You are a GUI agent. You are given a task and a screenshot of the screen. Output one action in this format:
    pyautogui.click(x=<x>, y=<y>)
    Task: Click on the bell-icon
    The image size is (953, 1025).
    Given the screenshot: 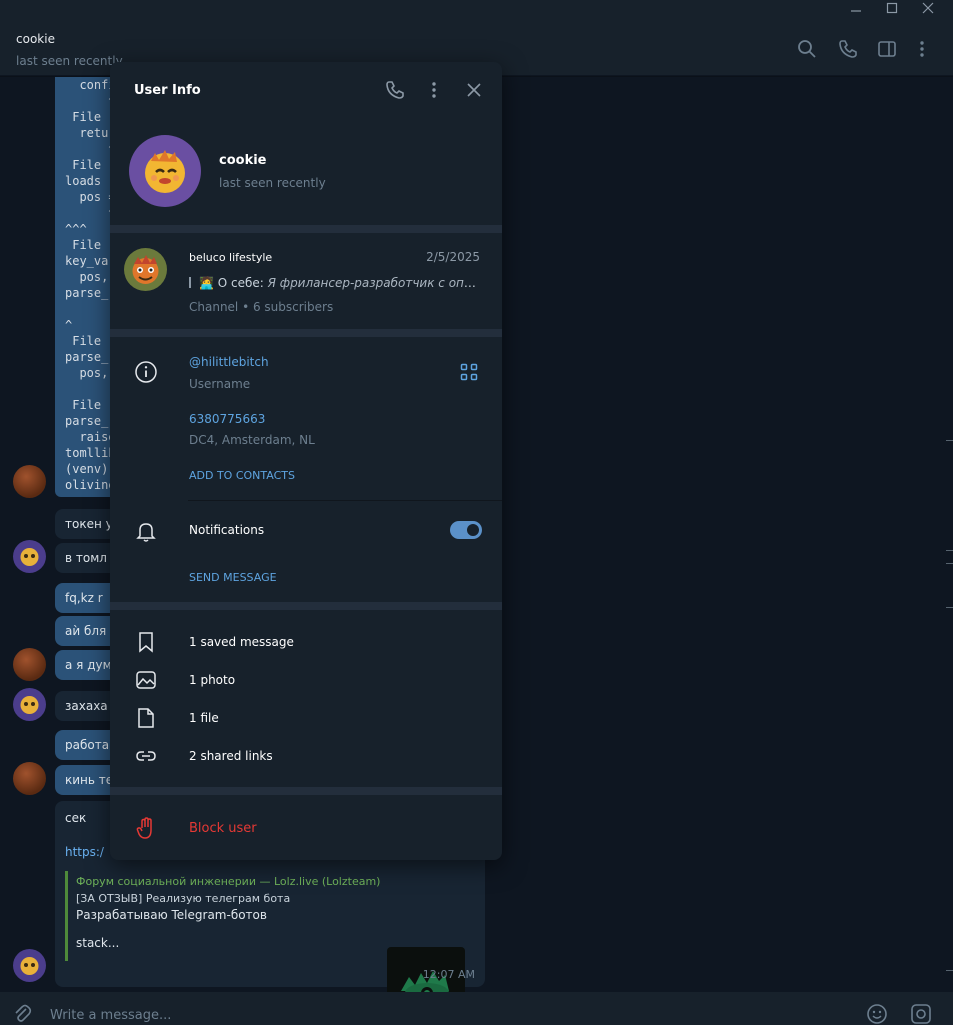 What is the action you would take?
    pyautogui.click(x=146, y=531)
    